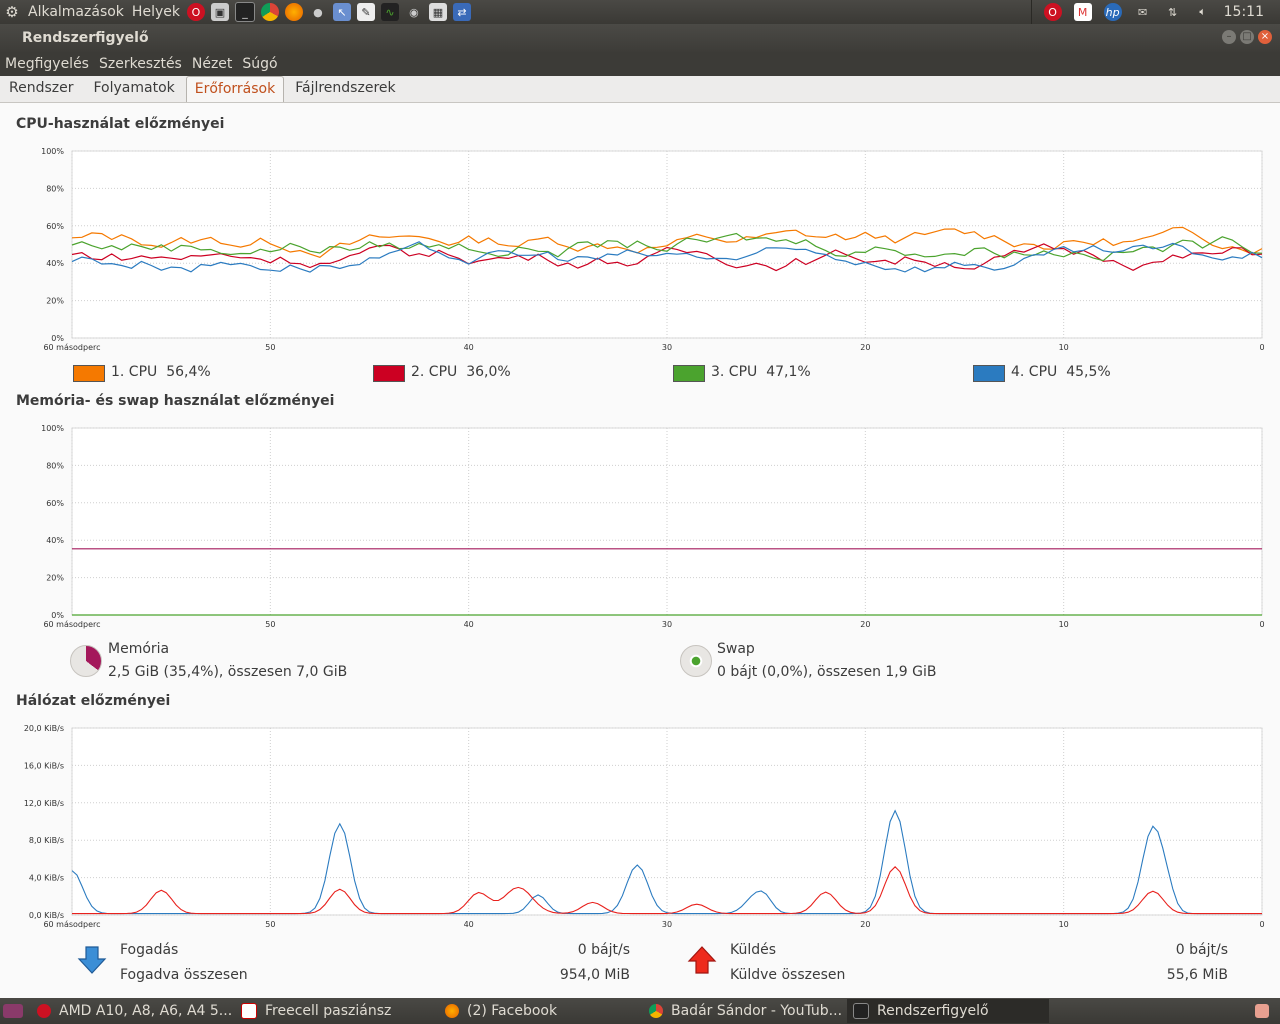  I want to click on y-tick-label: 4,0 KiB/s, so click(46, 878).